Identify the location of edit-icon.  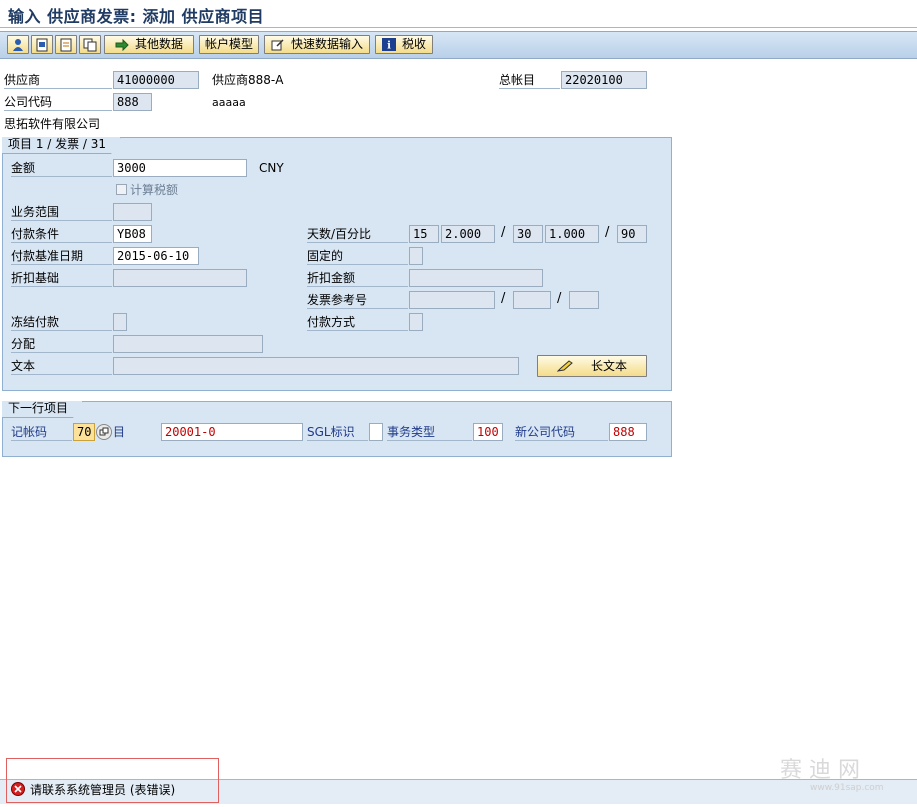
(278, 44).